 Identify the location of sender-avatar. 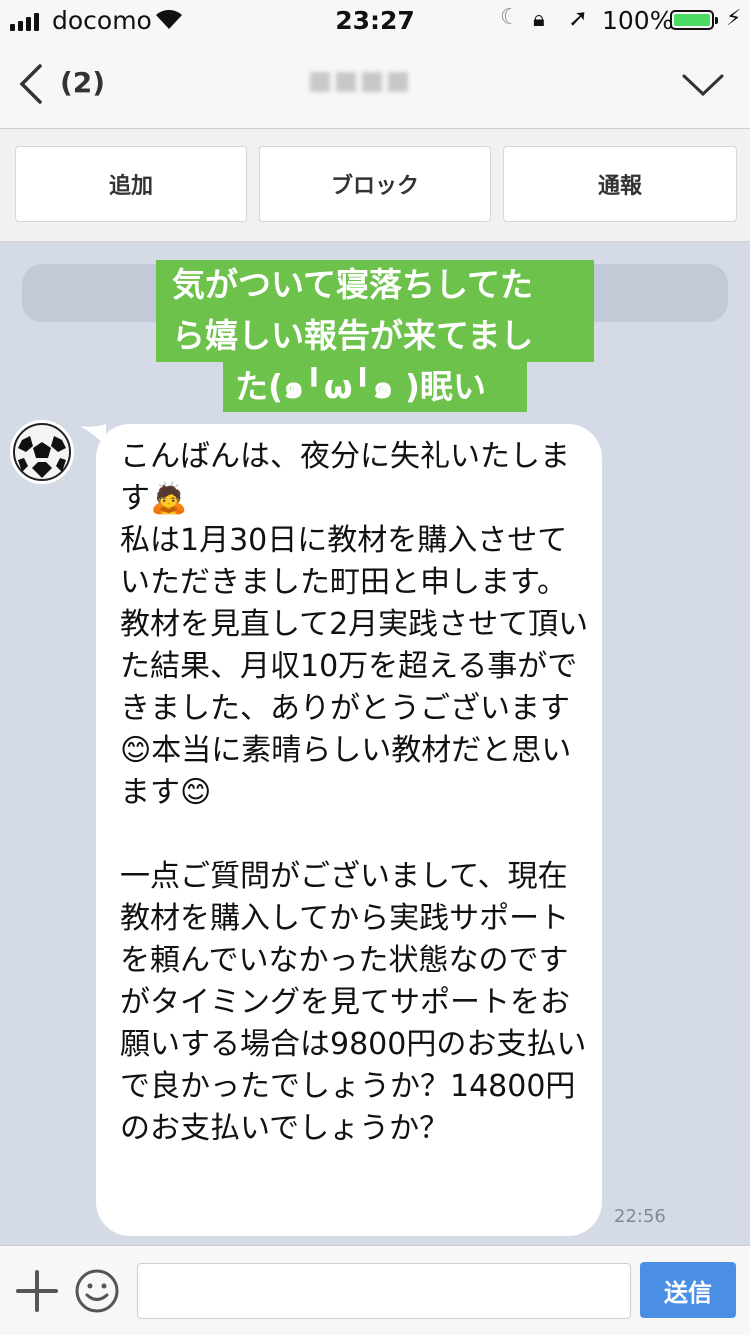
(42, 452).